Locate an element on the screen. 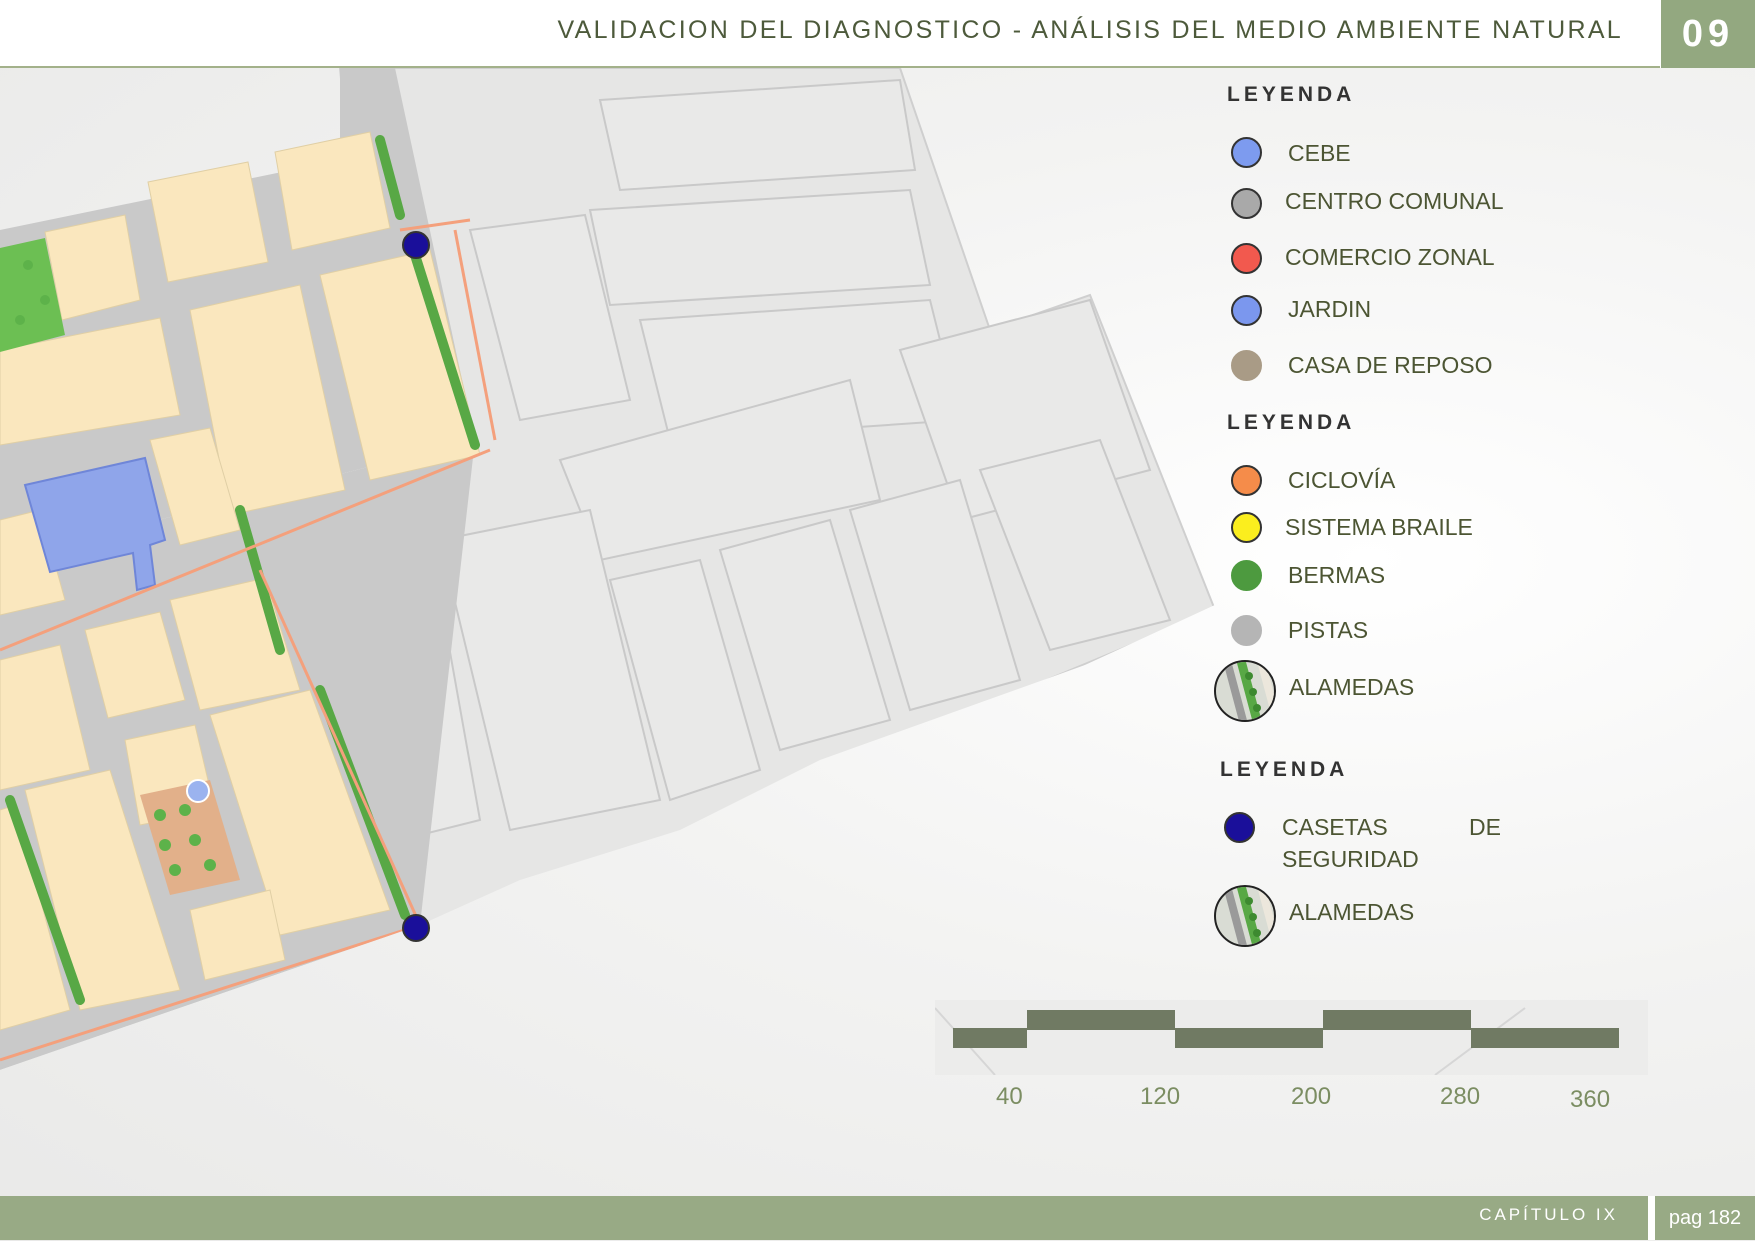 This screenshot has height=1241, width=1755. chapter-number-badge: 09 is located at coordinates (1708, 34).